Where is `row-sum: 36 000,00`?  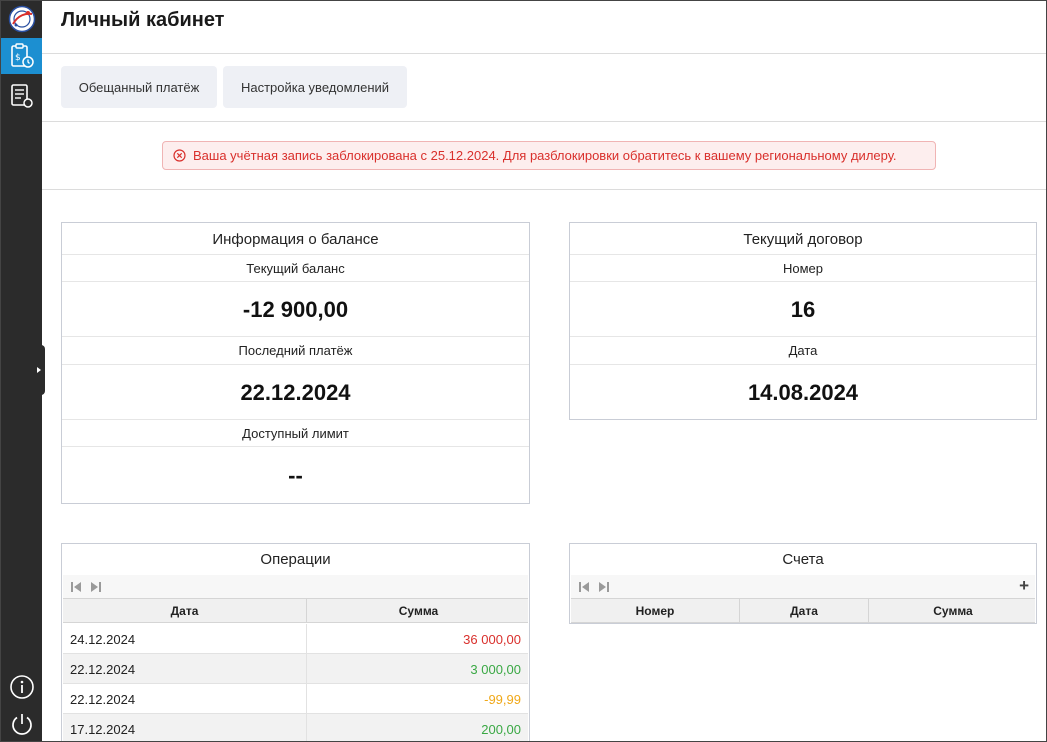
row-sum: 36 000,00 is located at coordinates (492, 639).